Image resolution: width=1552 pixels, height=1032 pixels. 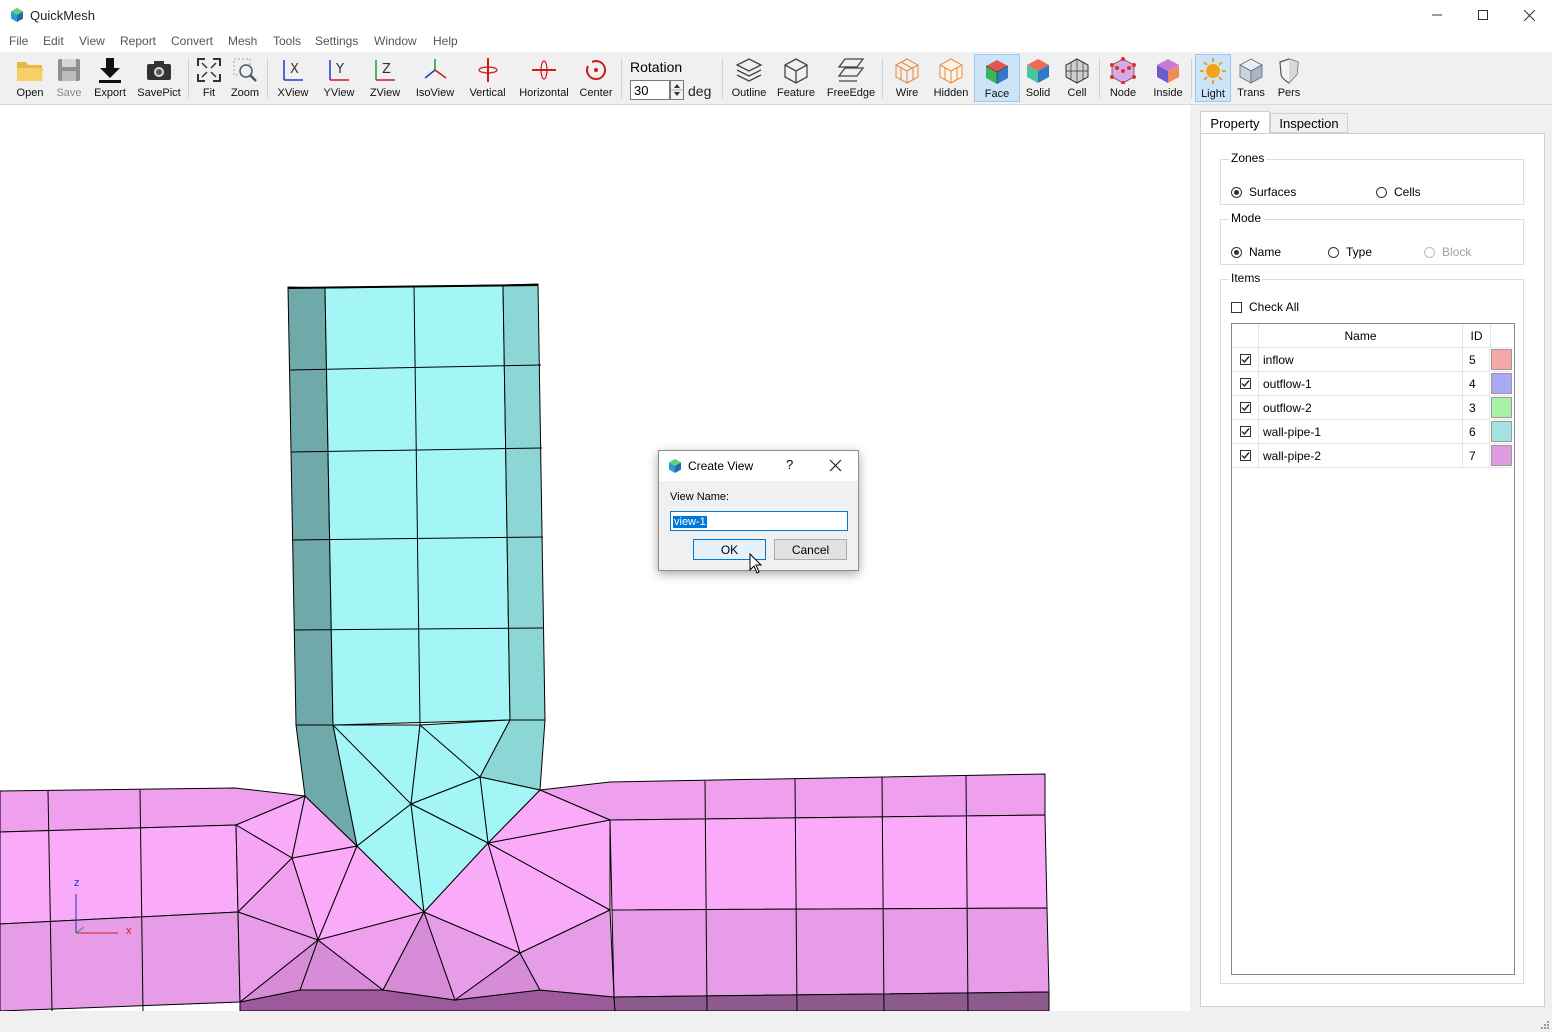 What do you see at coordinates (293, 78) in the screenshot?
I see `xview-button: X XView` at bounding box center [293, 78].